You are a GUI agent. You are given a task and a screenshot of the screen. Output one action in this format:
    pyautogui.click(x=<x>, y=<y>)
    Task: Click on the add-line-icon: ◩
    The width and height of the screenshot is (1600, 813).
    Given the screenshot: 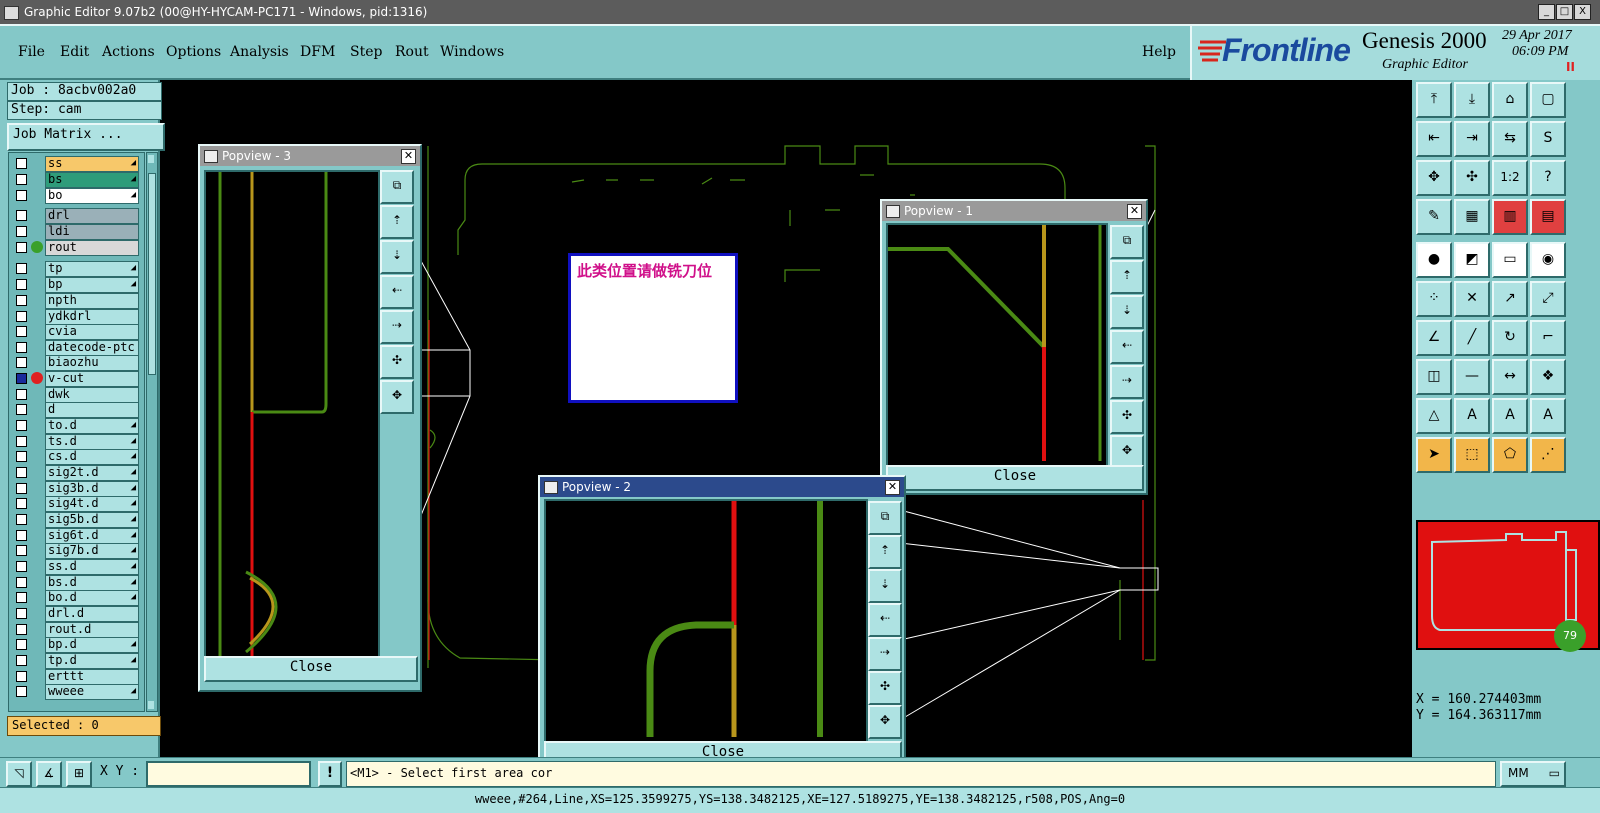 What is the action you would take?
    pyautogui.click(x=1472, y=260)
    